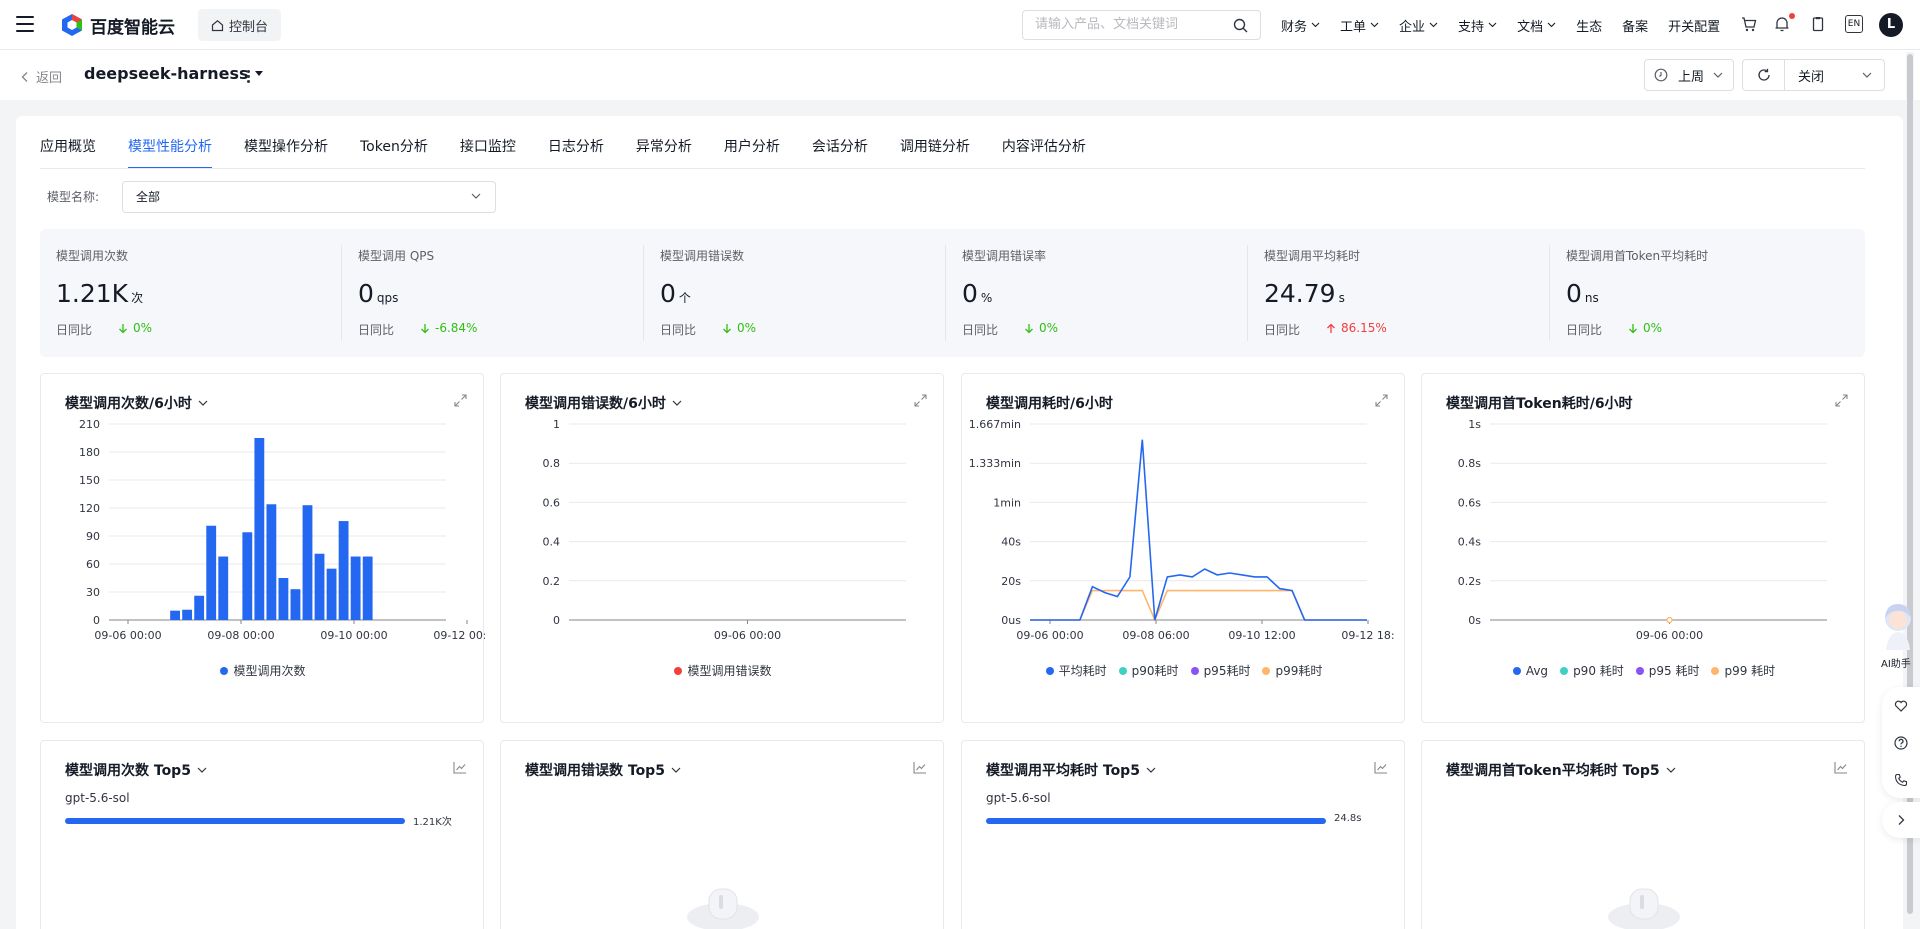  What do you see at coordinates (1418, 25) in the screenshot?
I see `top-menu-item: 企业` at bounding box center [1418, 25].